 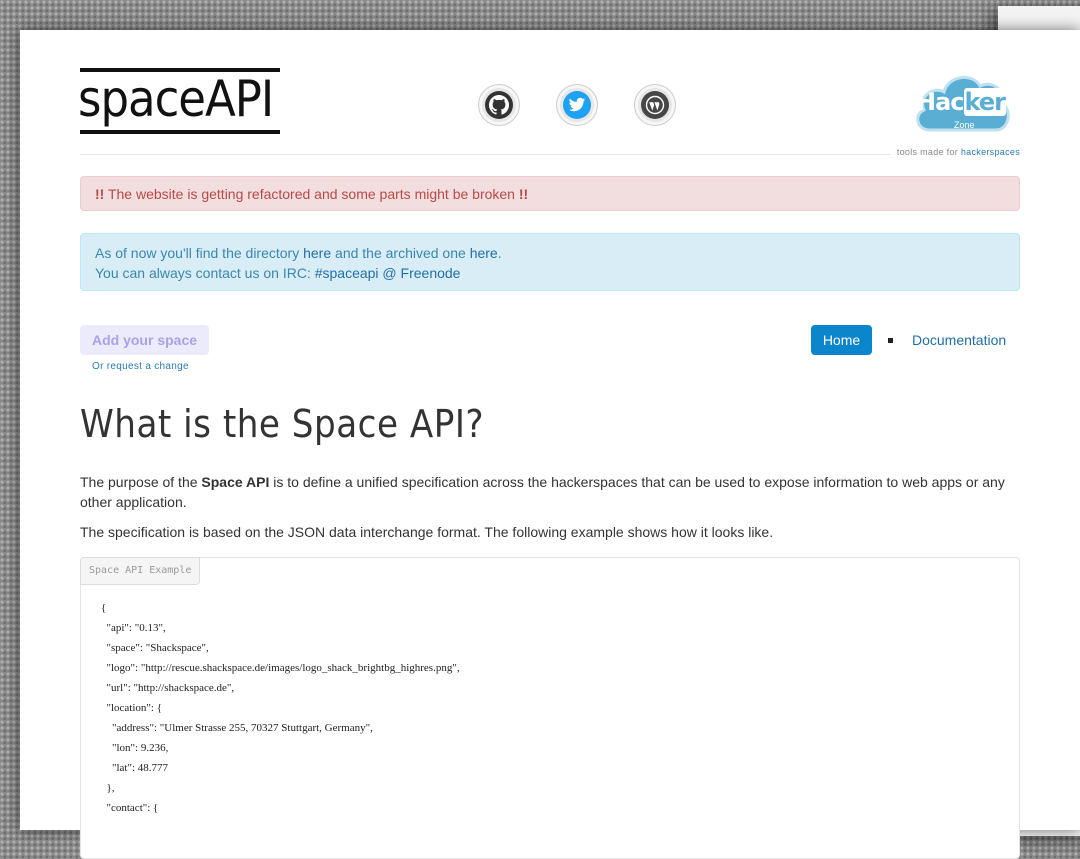 I want to click on hackerzone-logo: Hacker Zone, so click(x=961, y=105).